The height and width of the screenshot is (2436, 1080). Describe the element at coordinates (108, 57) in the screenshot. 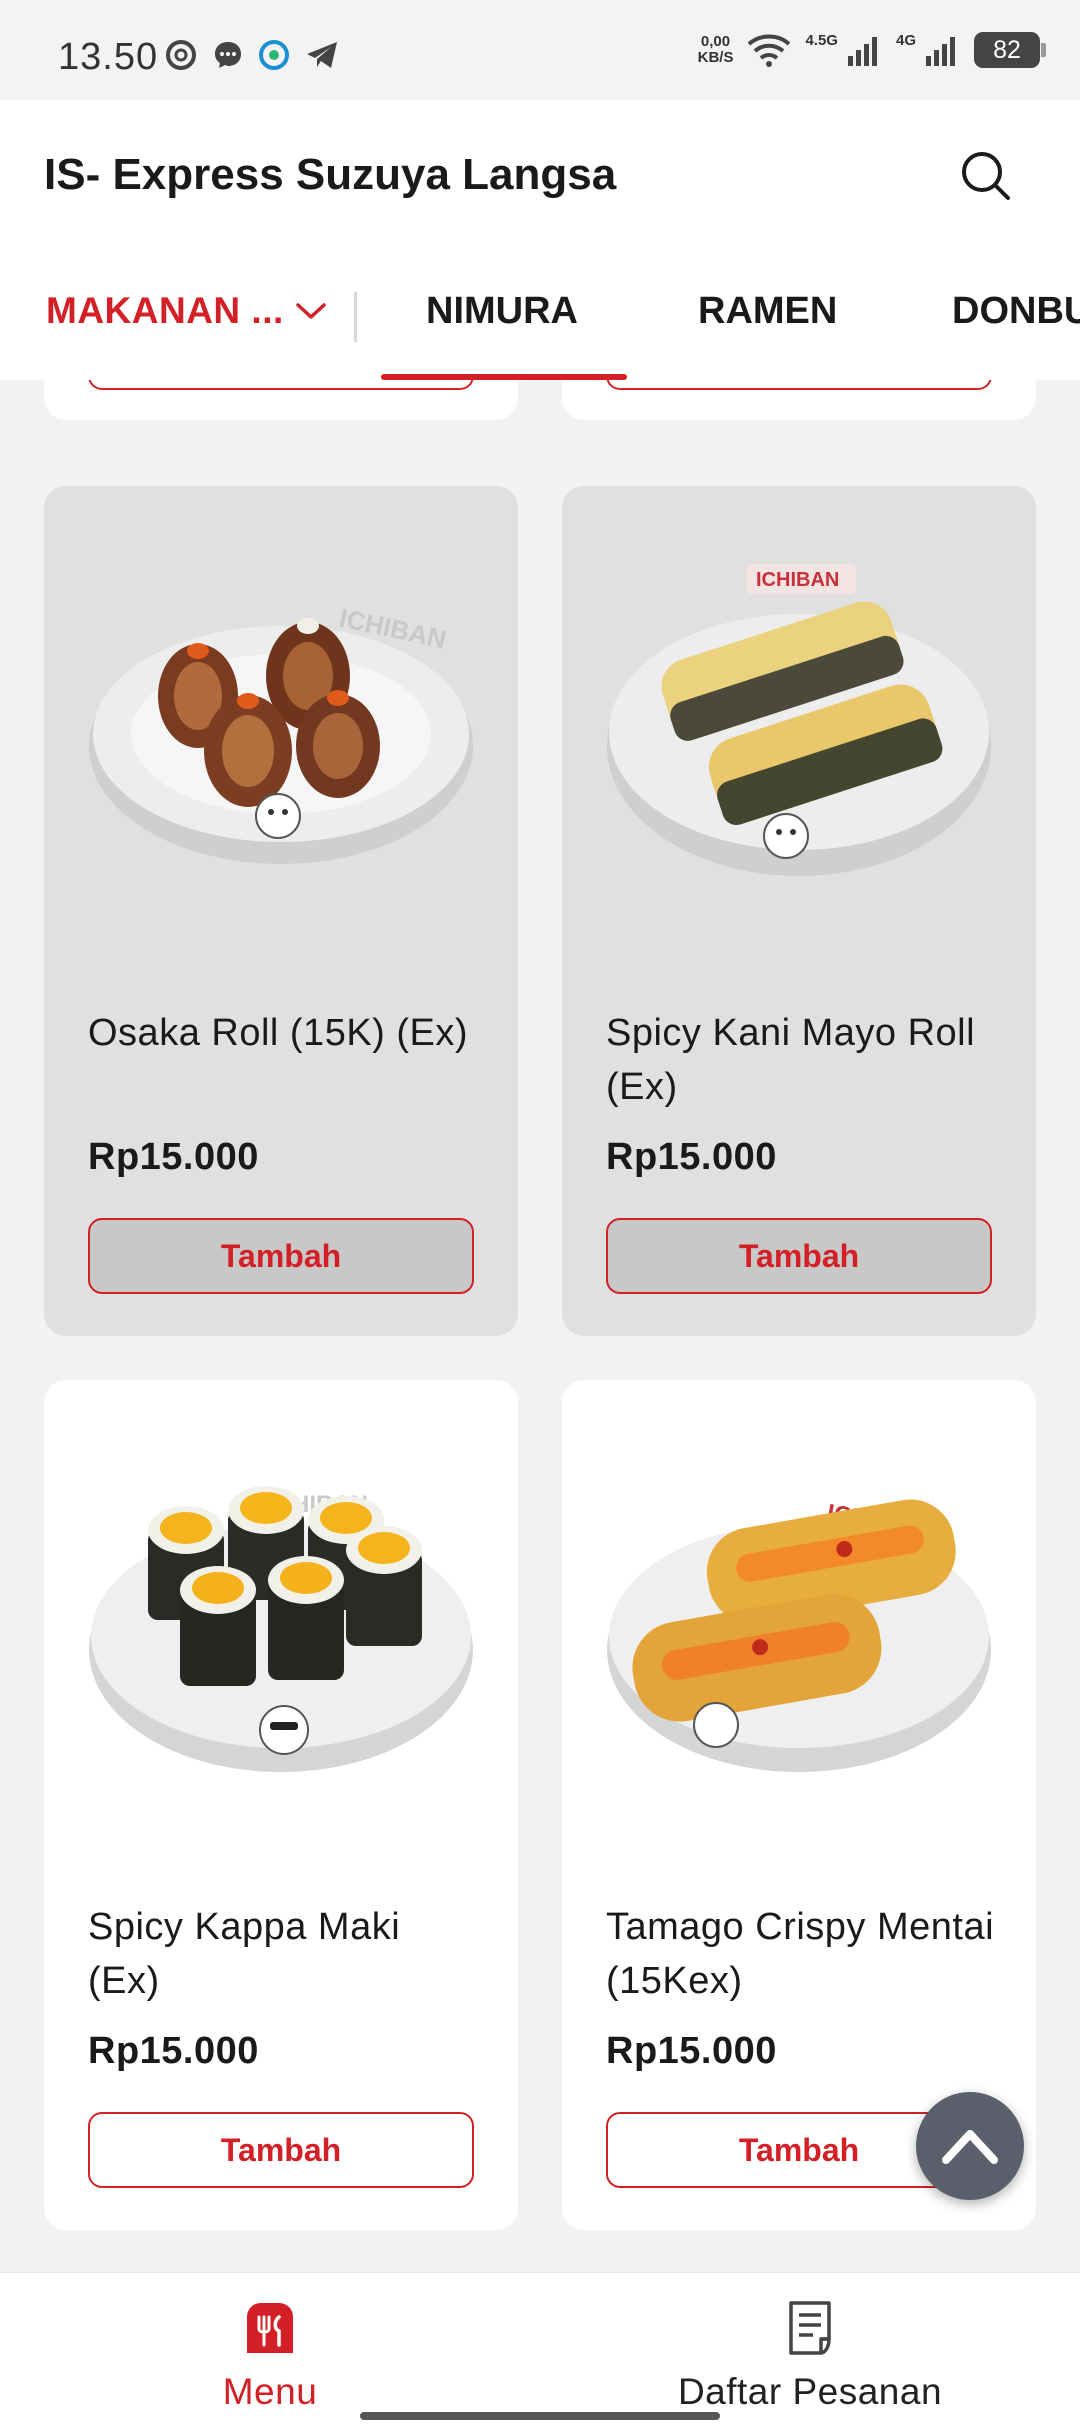

I see `status-time: 13.50` at that location.